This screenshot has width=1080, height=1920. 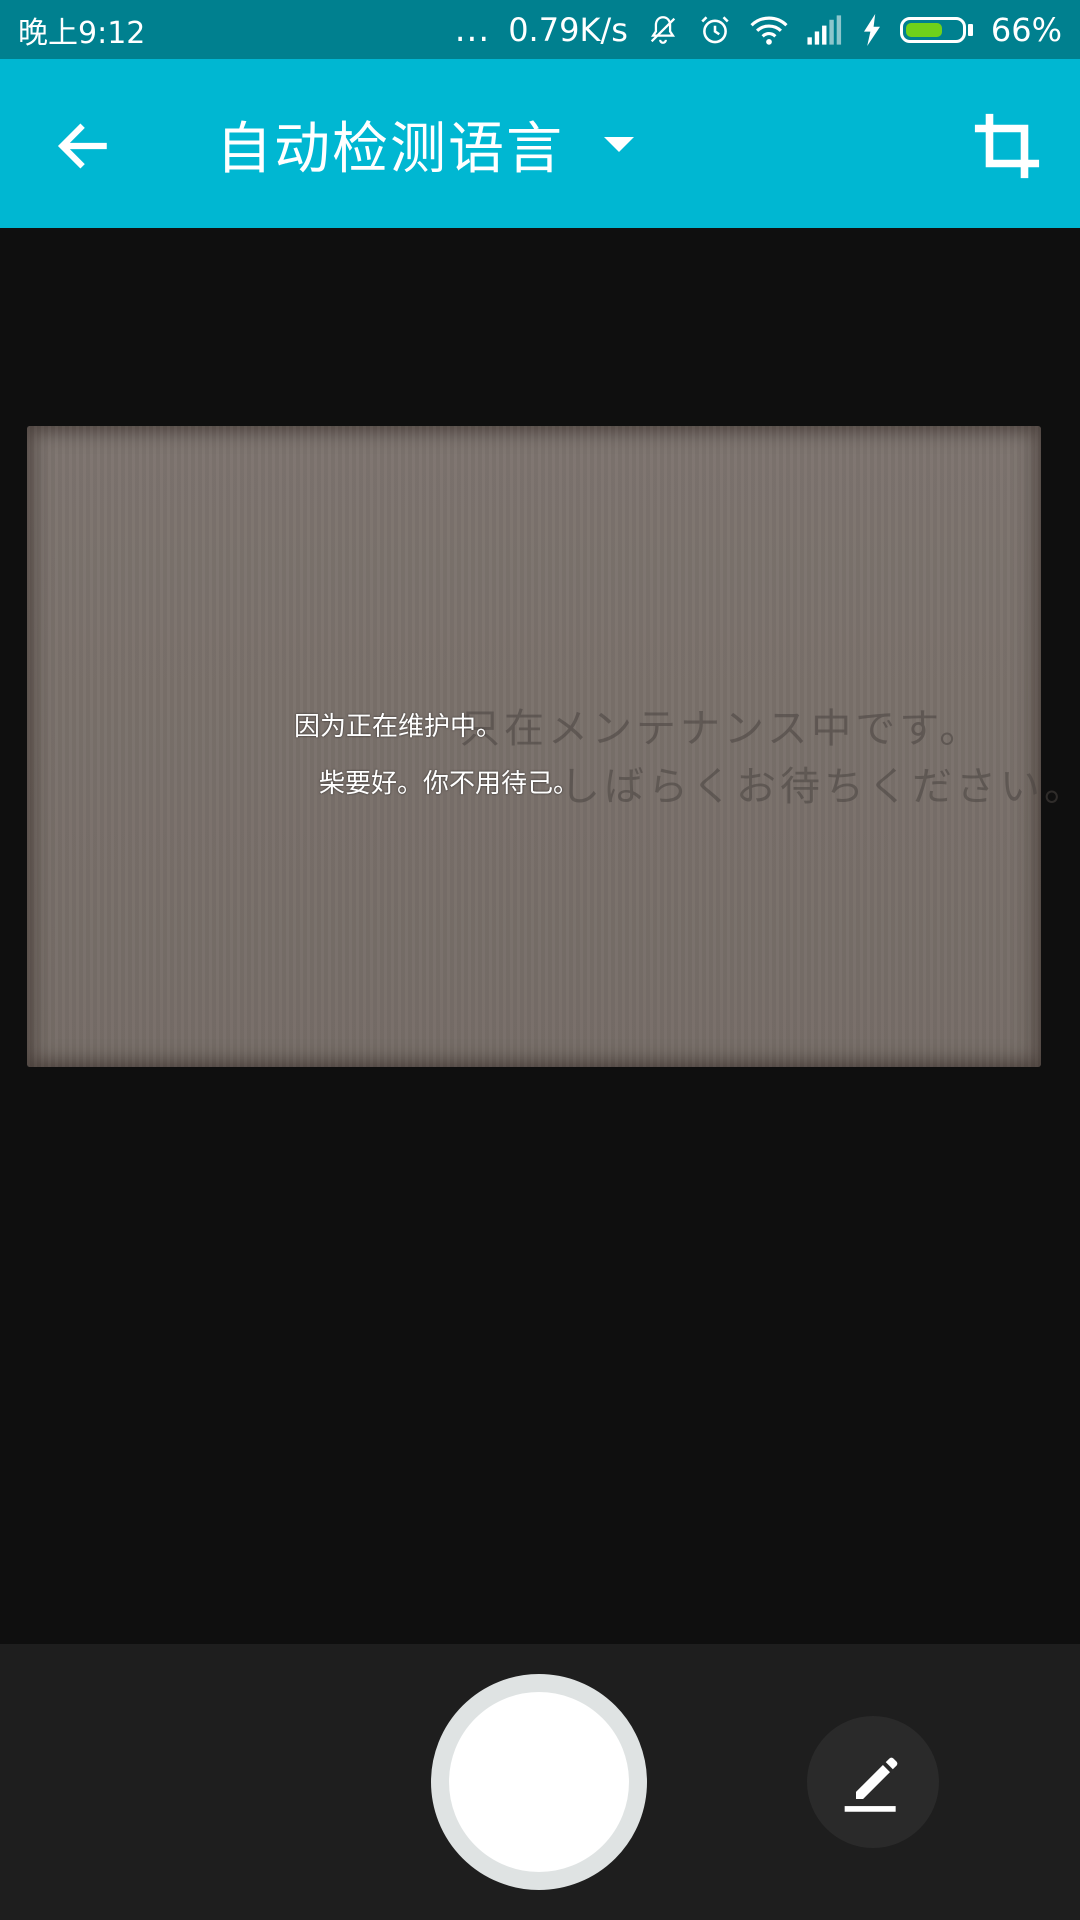 I want to click on crop-button, so click(x=1007, y=146).